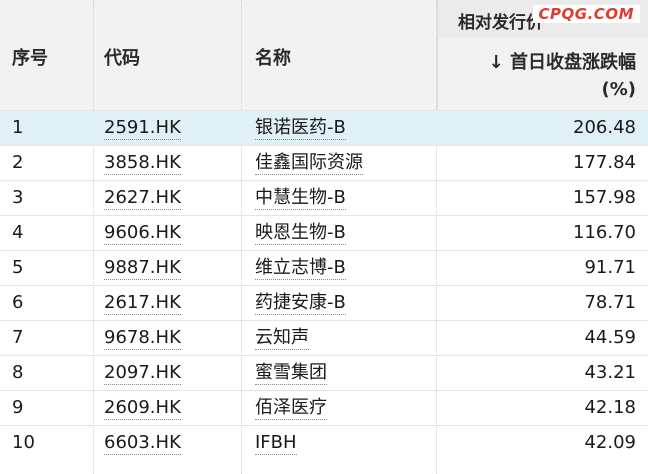 Image resolution: width=648 pixels, height=474 pixels. I want to click on column-header-label: 首日收盘涨跌幅, so click(573, 62).